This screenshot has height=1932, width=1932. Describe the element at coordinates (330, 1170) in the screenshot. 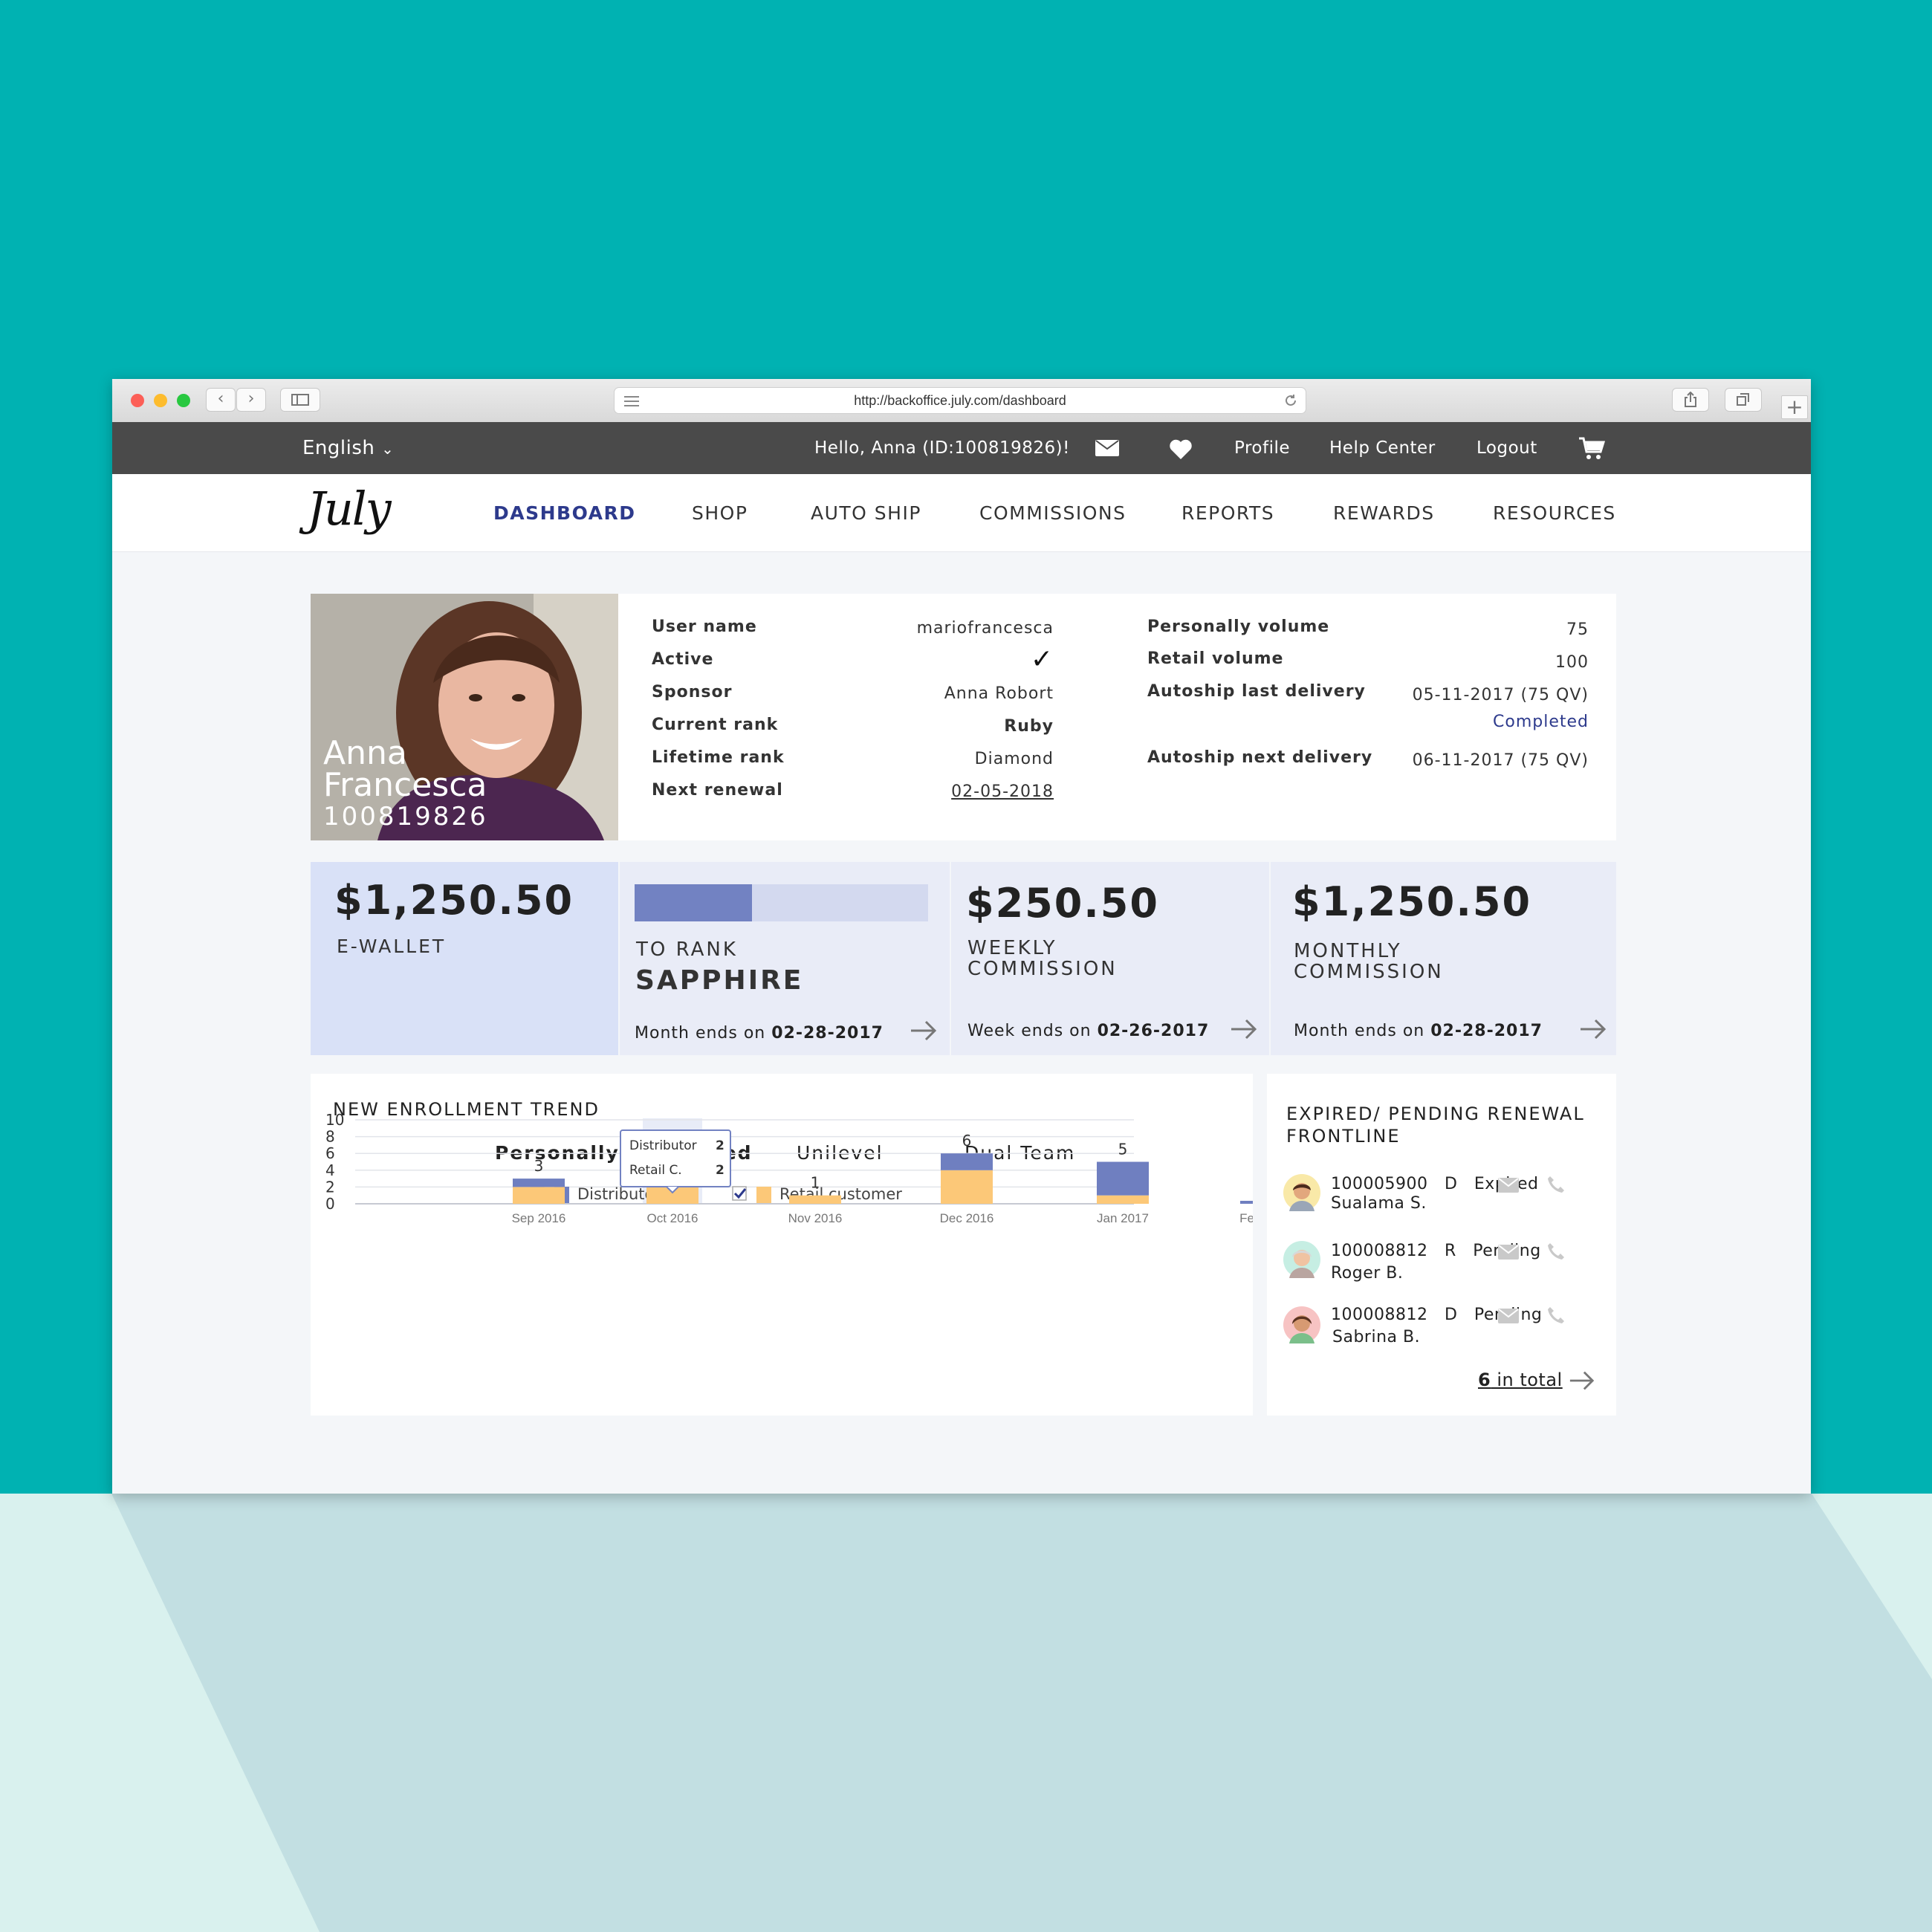

I see `y-tick-label: 4` at that location.